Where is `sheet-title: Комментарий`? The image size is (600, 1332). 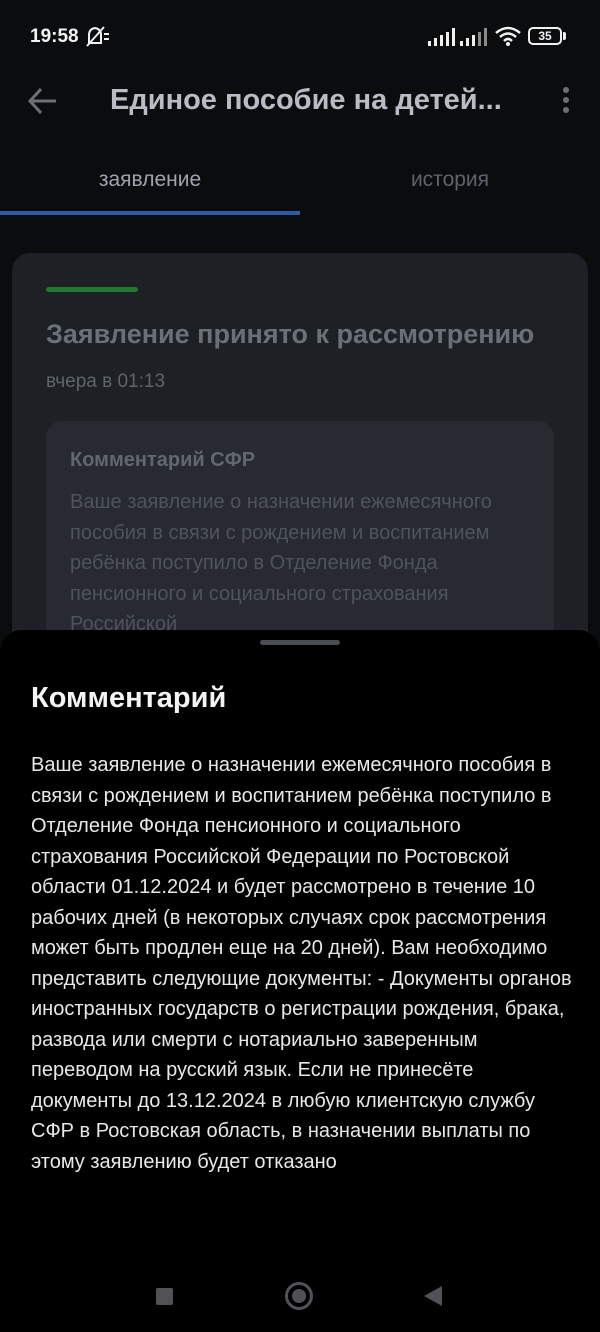 sheet-title: Комментарий is located at coordinates (129, 698).